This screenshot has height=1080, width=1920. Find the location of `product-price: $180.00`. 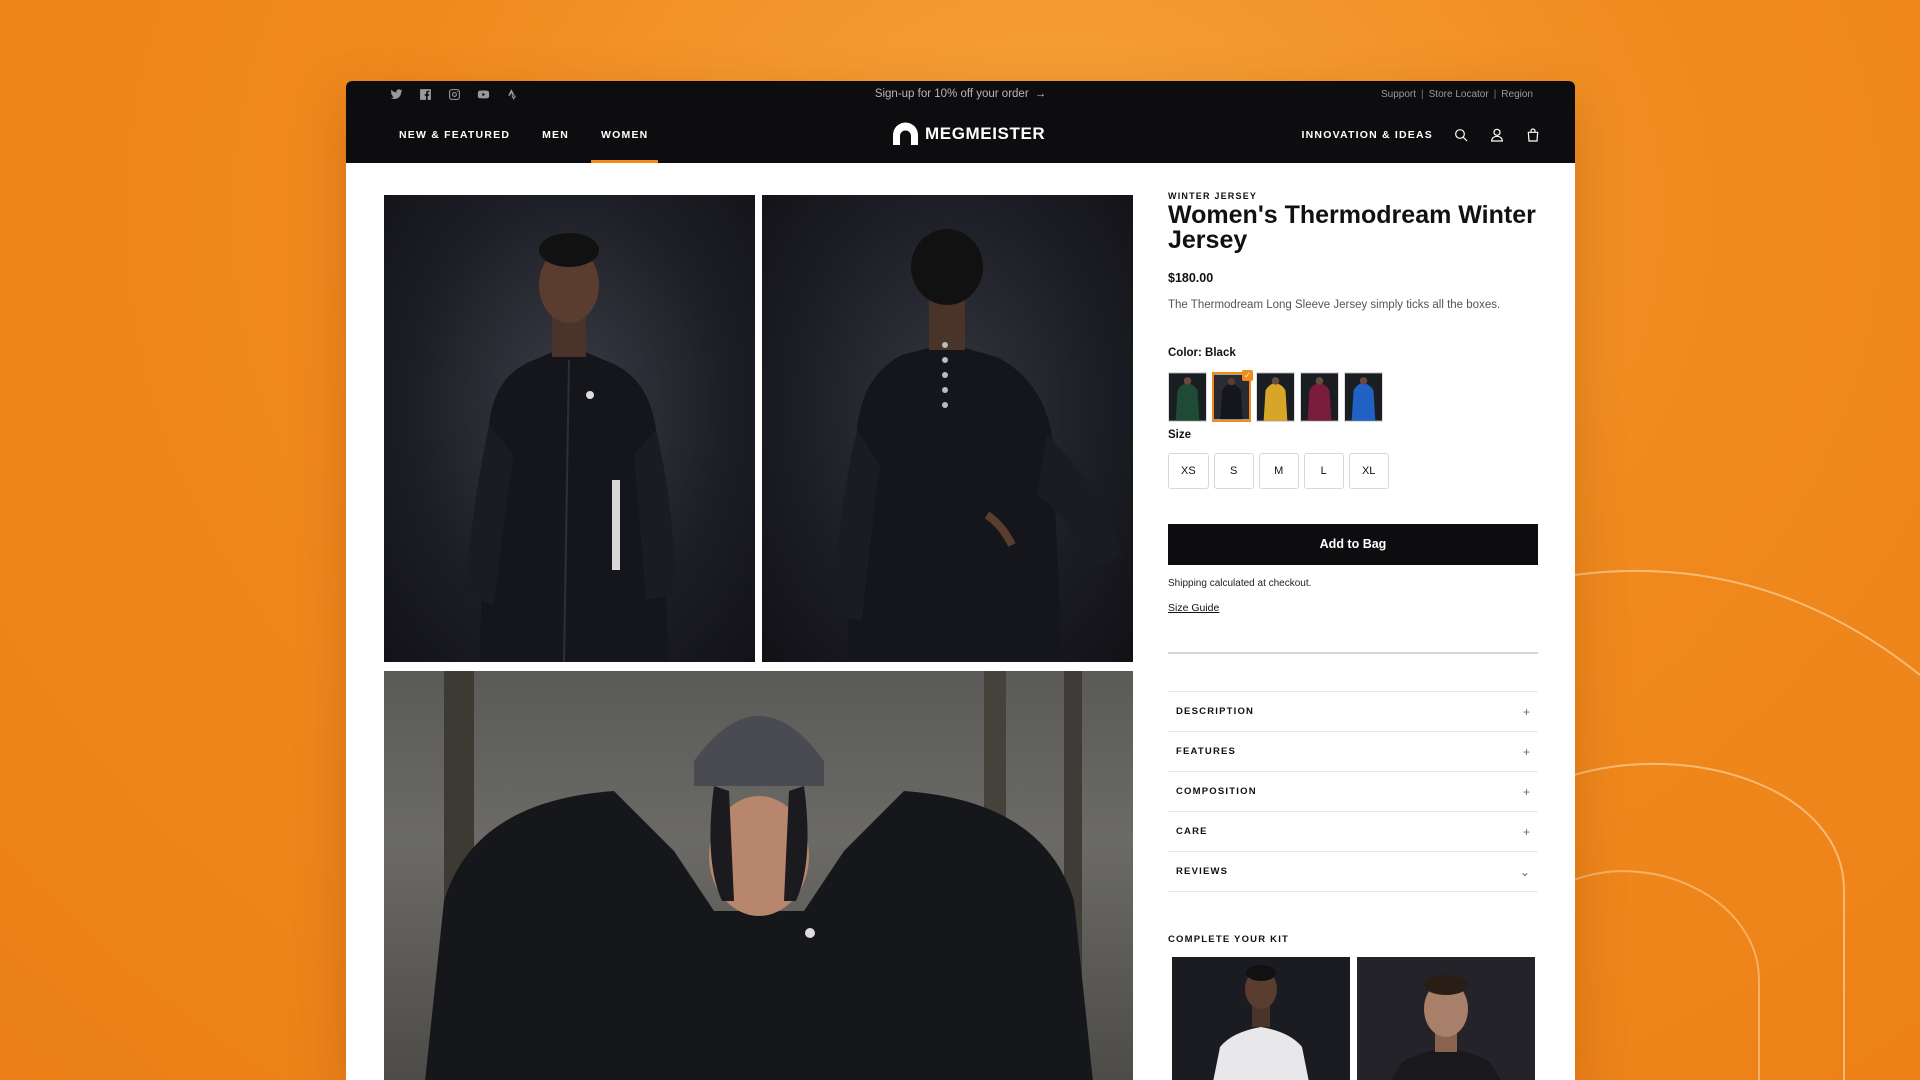

product-price: $180.00 is located at coordinates (1191, 278).